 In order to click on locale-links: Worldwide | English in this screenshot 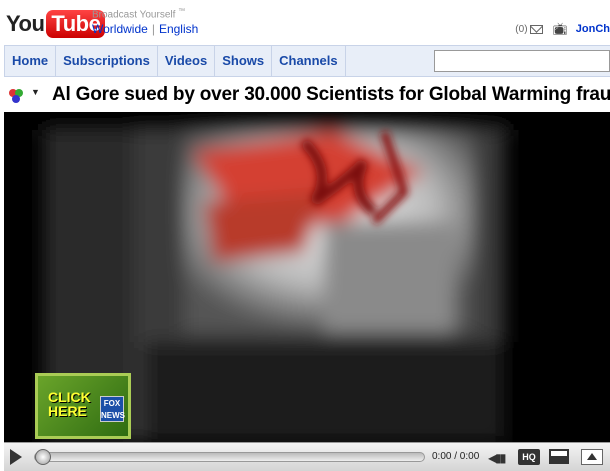, I will do `click(145, 29)`.